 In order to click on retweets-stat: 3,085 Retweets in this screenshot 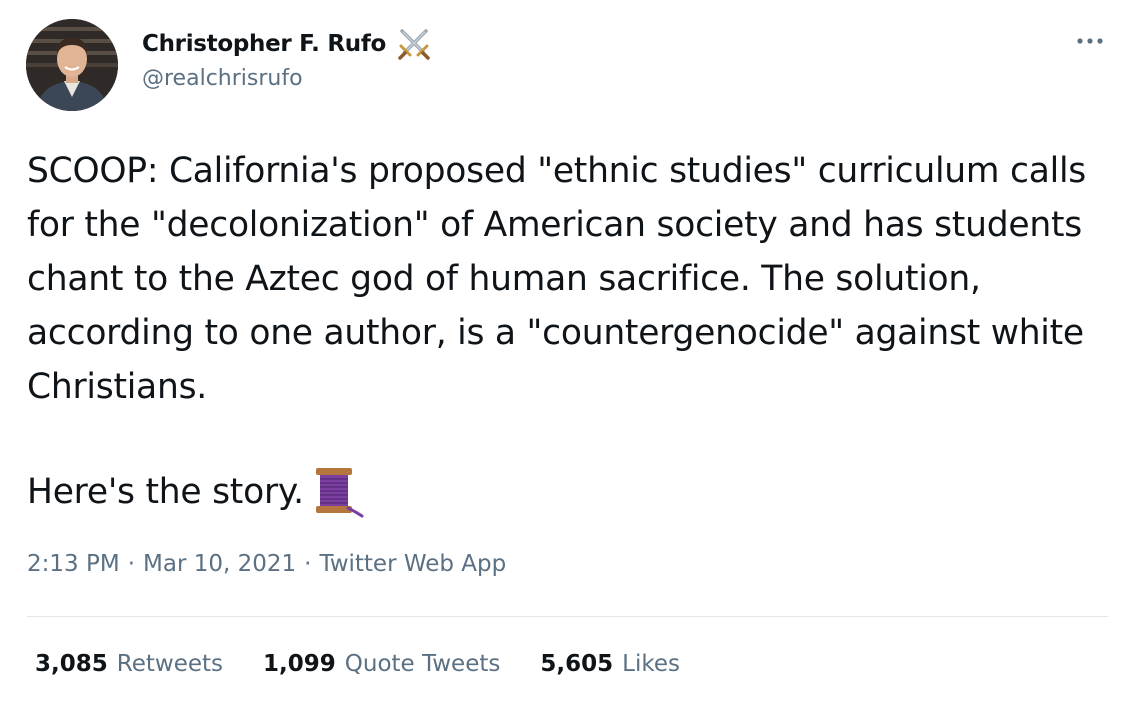, I will do `click(129, 664)`.